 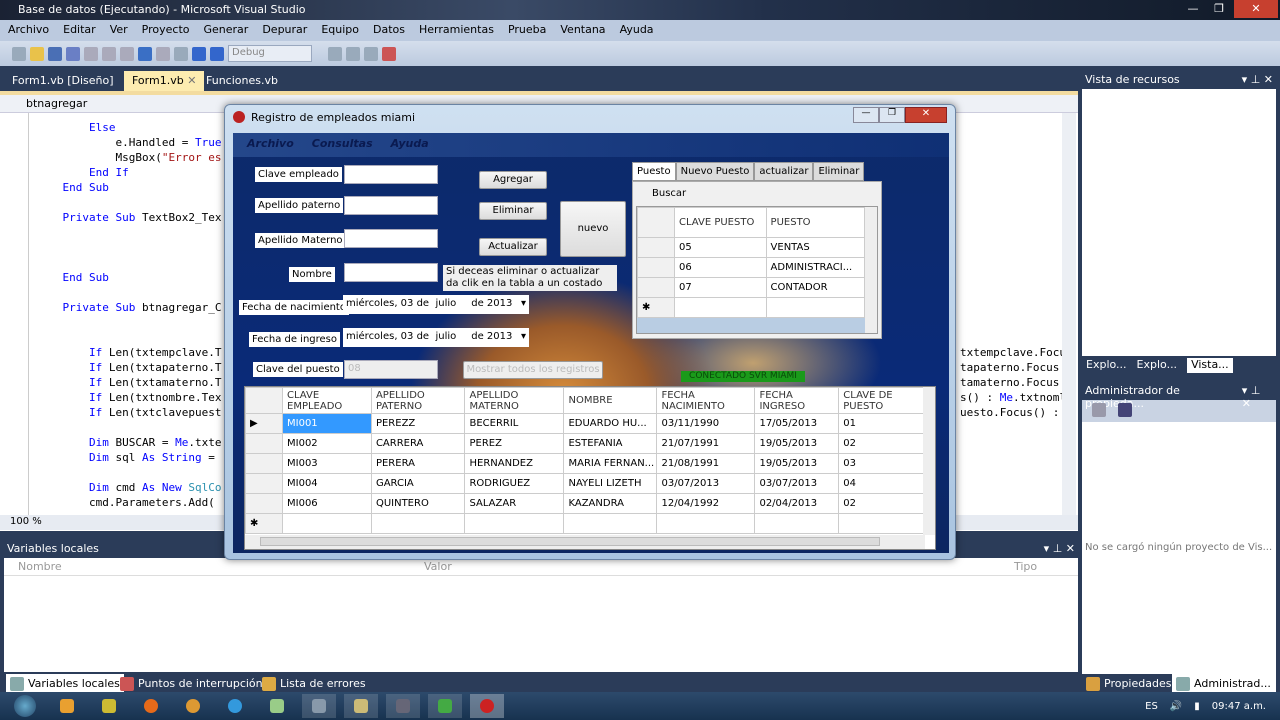 What do you see at coordinates (1129, 683) in the screenshot?
I see `tab-propiedades: Propiedades` at bounding box center [1129, 683].